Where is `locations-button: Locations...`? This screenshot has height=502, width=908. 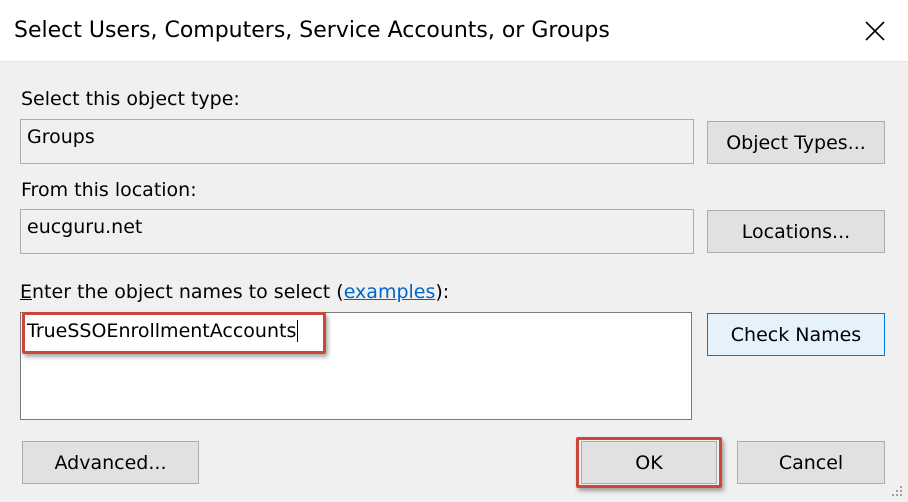
locations-button: Locations... is located at coordinates (796, 231).